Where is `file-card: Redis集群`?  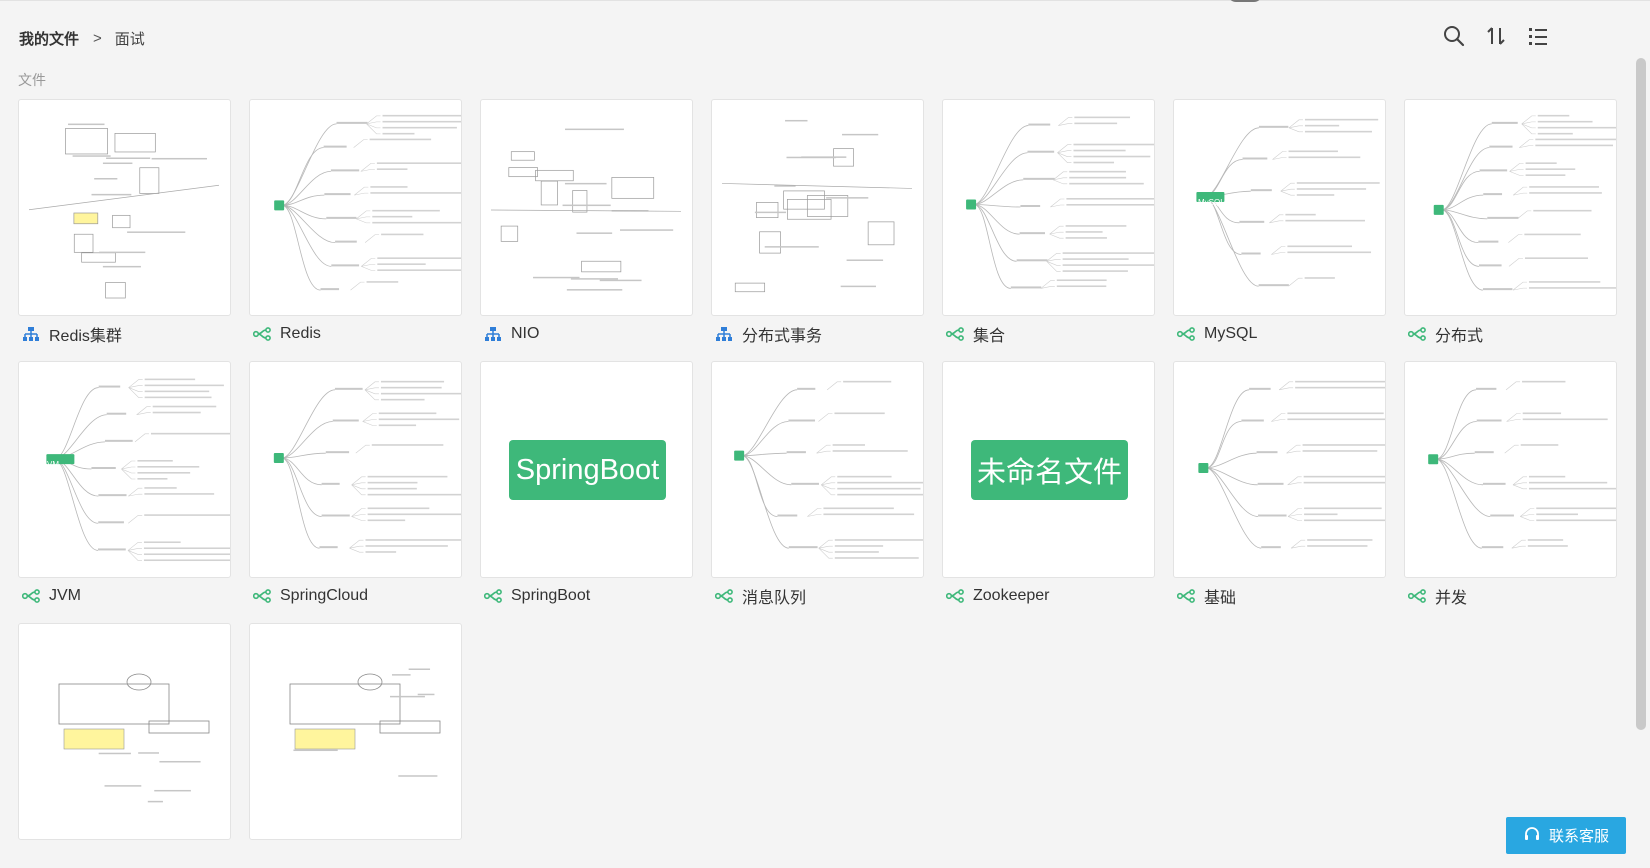
file-card: Redis集群 is located at coordinates (124, 230).